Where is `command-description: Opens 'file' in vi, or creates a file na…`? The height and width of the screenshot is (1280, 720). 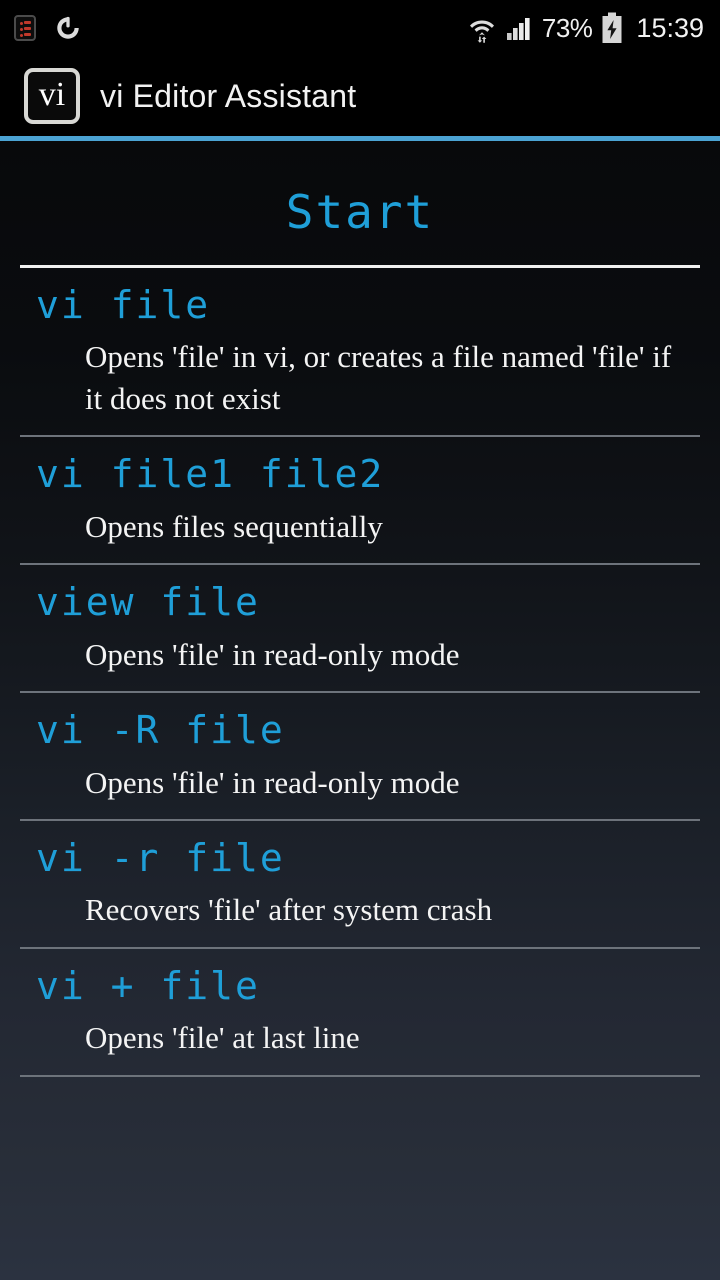 command-description: Opens 'file' in vi, or creates a file na… is located at coordinates (378, 377).